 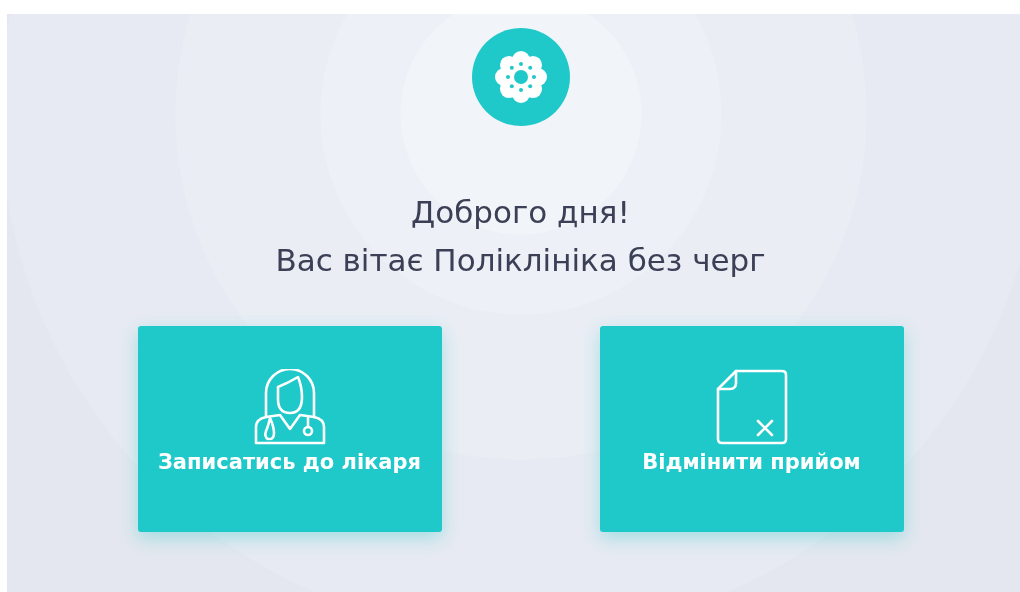 I want to click on action-card: Записатись до лікаря, so click(x=289, y=429).